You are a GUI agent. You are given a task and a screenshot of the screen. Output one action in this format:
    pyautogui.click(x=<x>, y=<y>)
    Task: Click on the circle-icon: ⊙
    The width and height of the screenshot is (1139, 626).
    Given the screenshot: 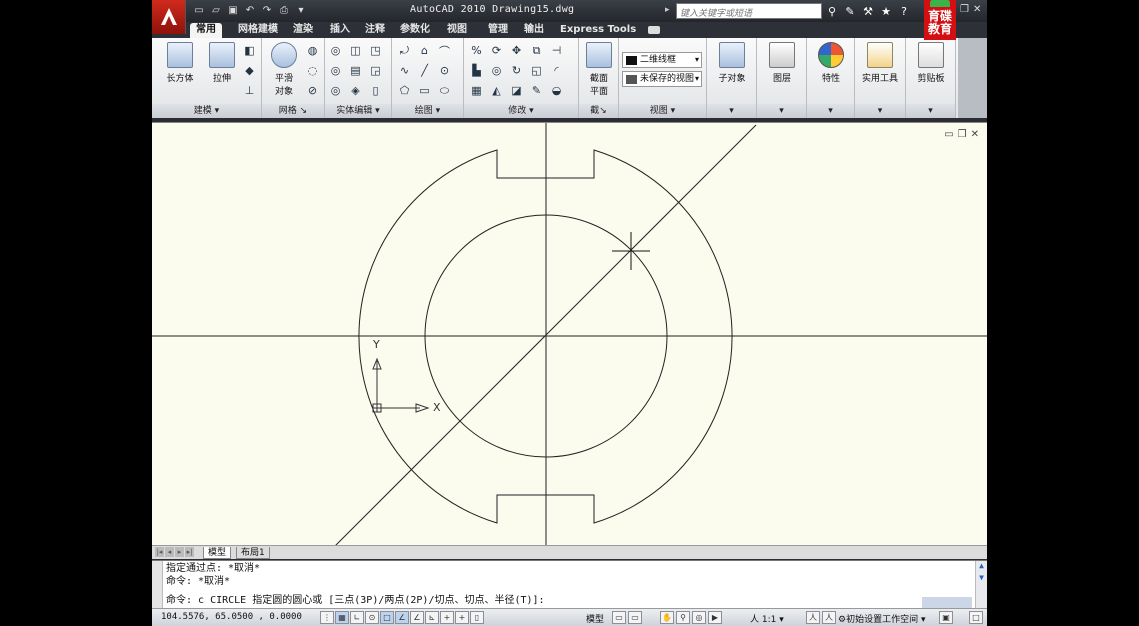 What is the action you would take?
    pyautogui.click(x=444, y=70)
    